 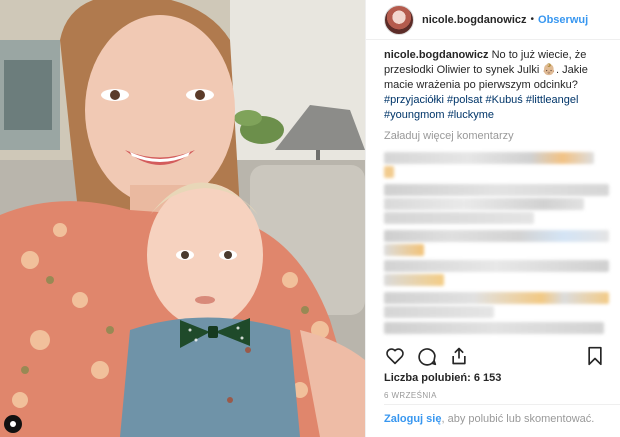 I want to click on likes-label: Liczba polubień:, so click(x=427, y=378).